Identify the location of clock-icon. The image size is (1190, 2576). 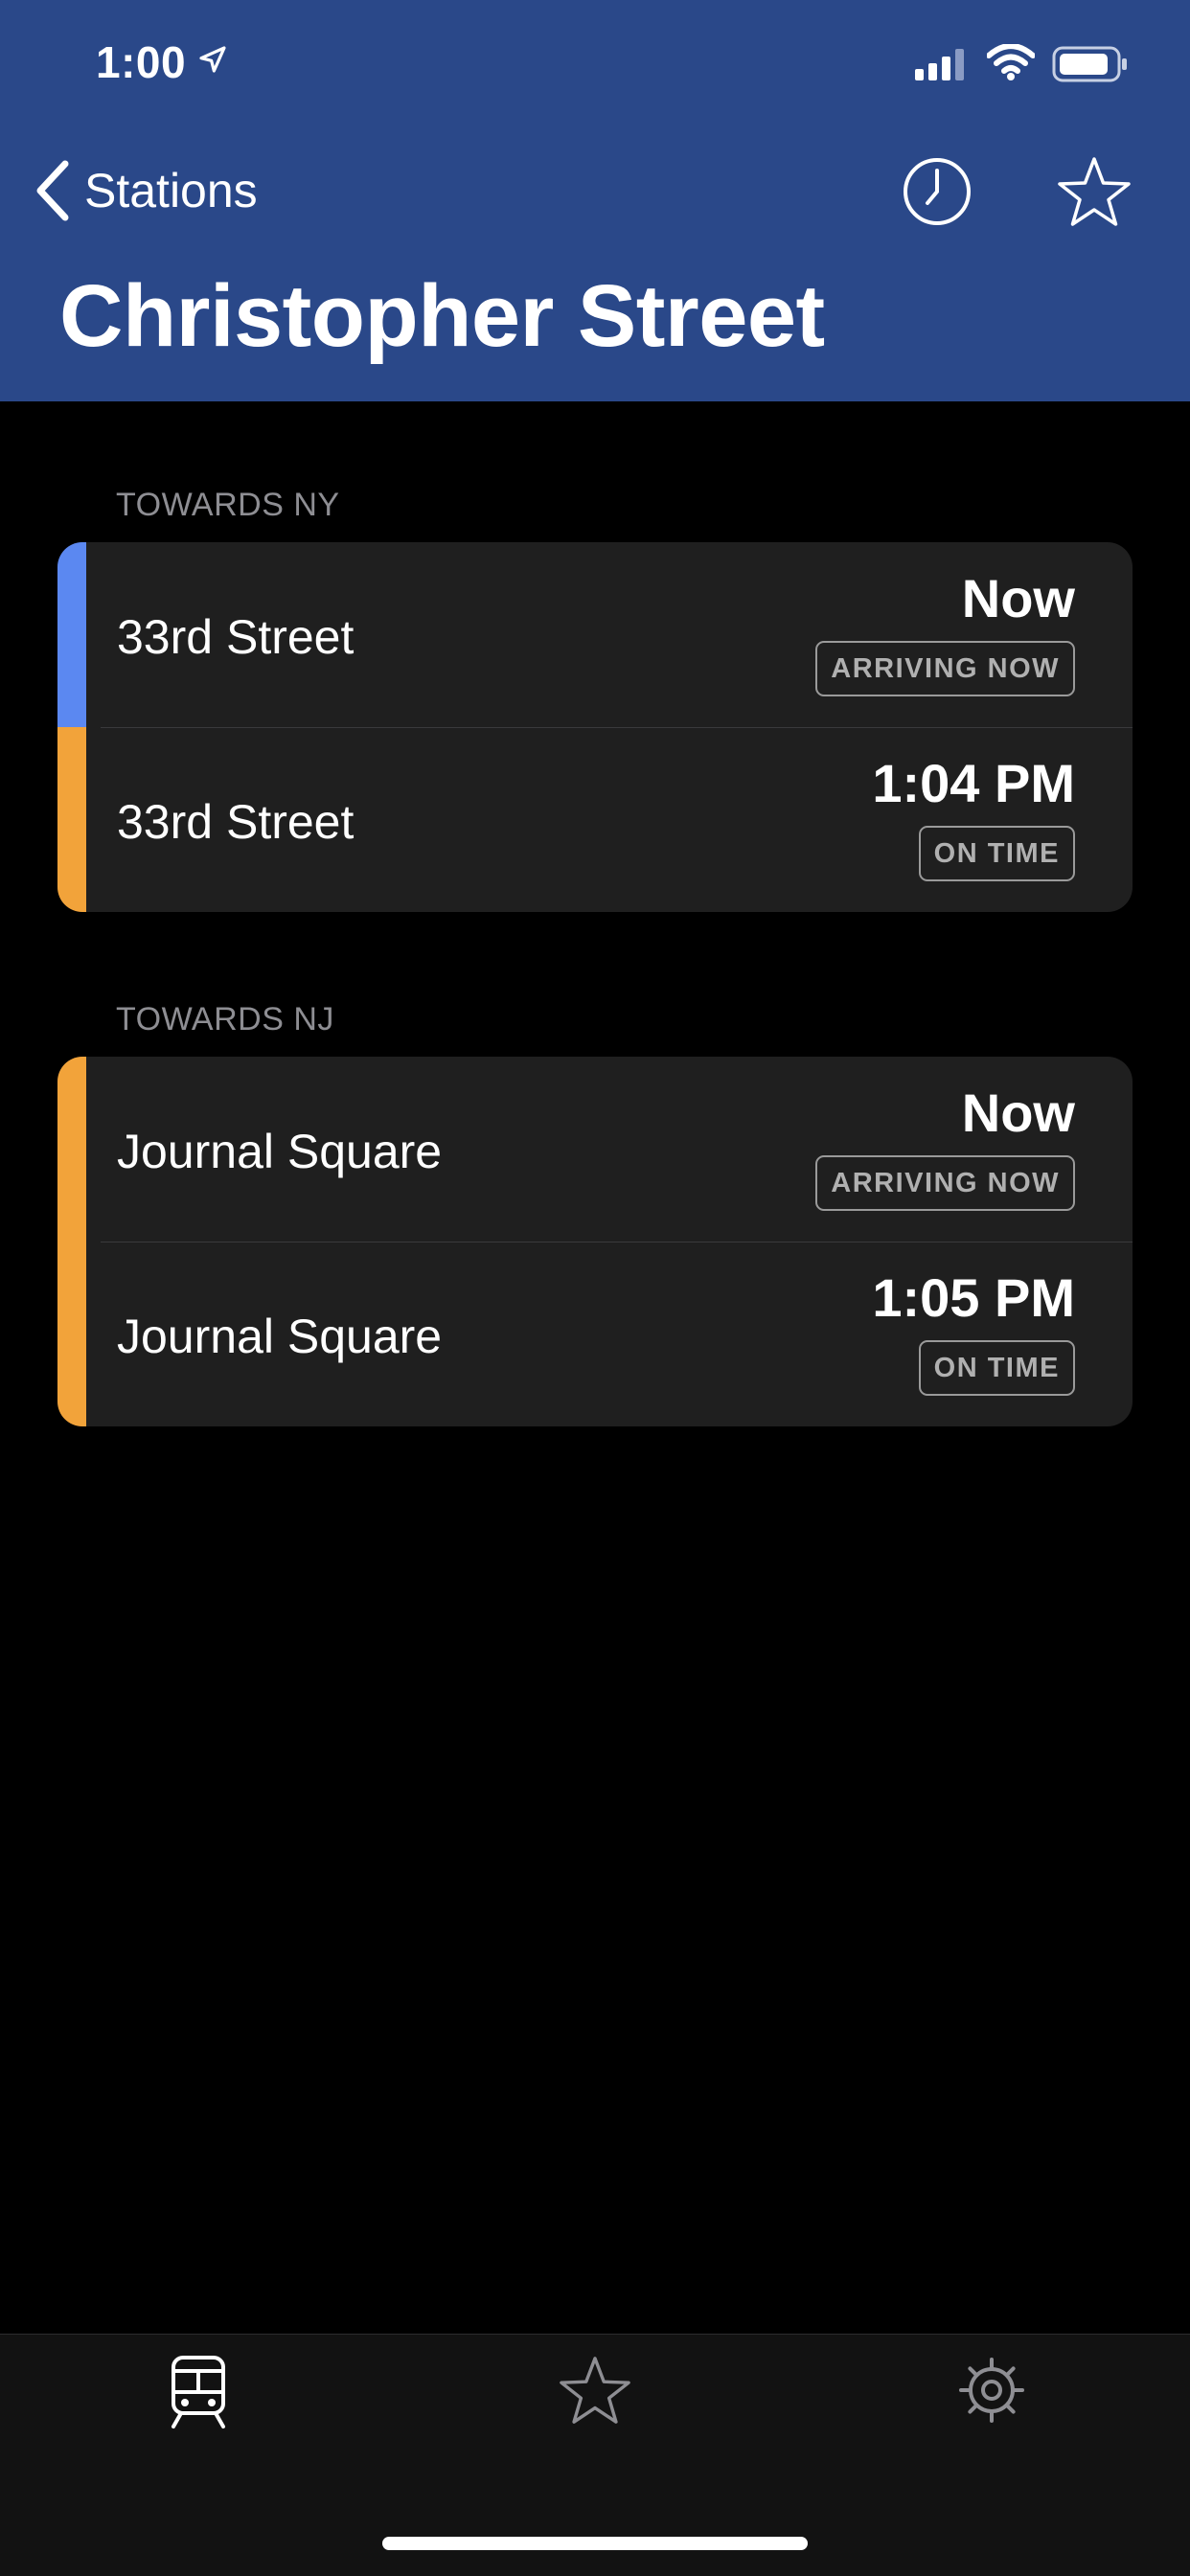
(937, 192).